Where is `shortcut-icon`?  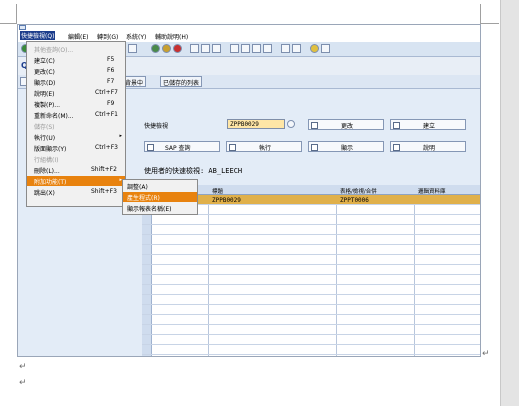 shortcut-icon is located at coordinates (296, 48).